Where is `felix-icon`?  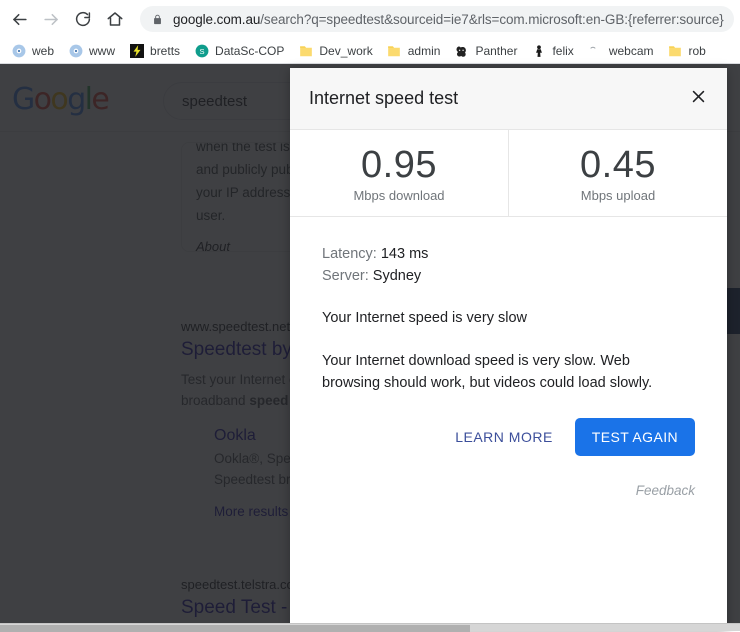 felix-icon is located at coordinates (538, 51).